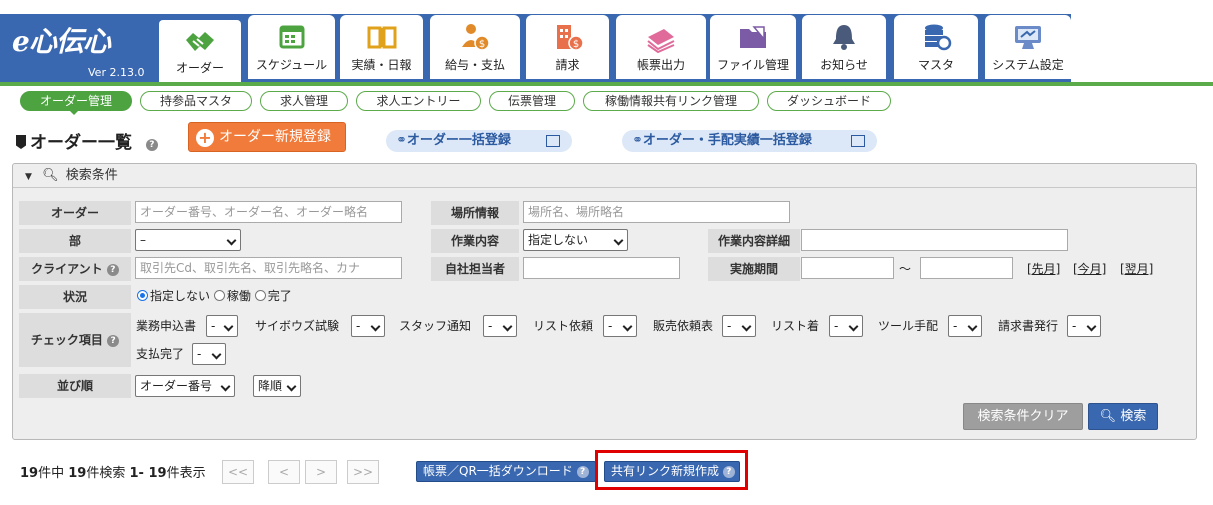 The height and width of the screenshot is (505, 1213). What do you see at coordinates (570, 38) in the screenshot?
I see `building-invoice-icon: $` at bounding box center [570, 38].